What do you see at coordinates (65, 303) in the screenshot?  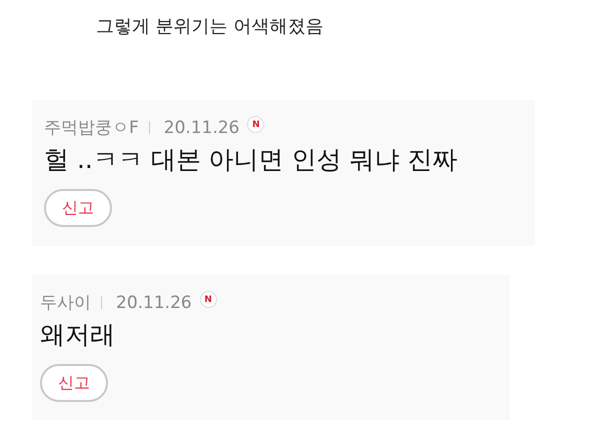 I see `author-name: 두사이` at bounding box center [65, 303].